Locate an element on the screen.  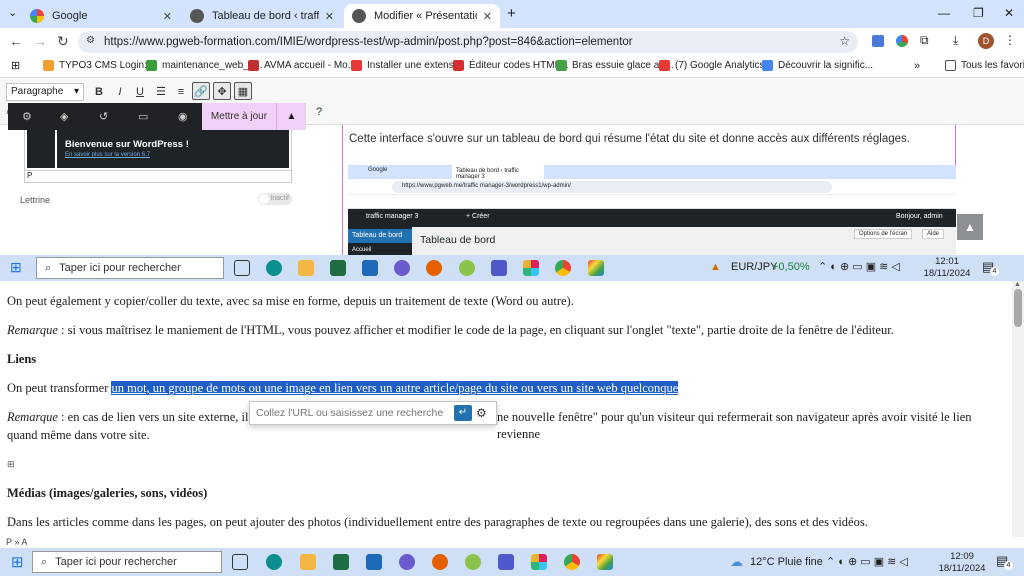
more-tag-icon: ⊞ is located at coordinates (506, 464).